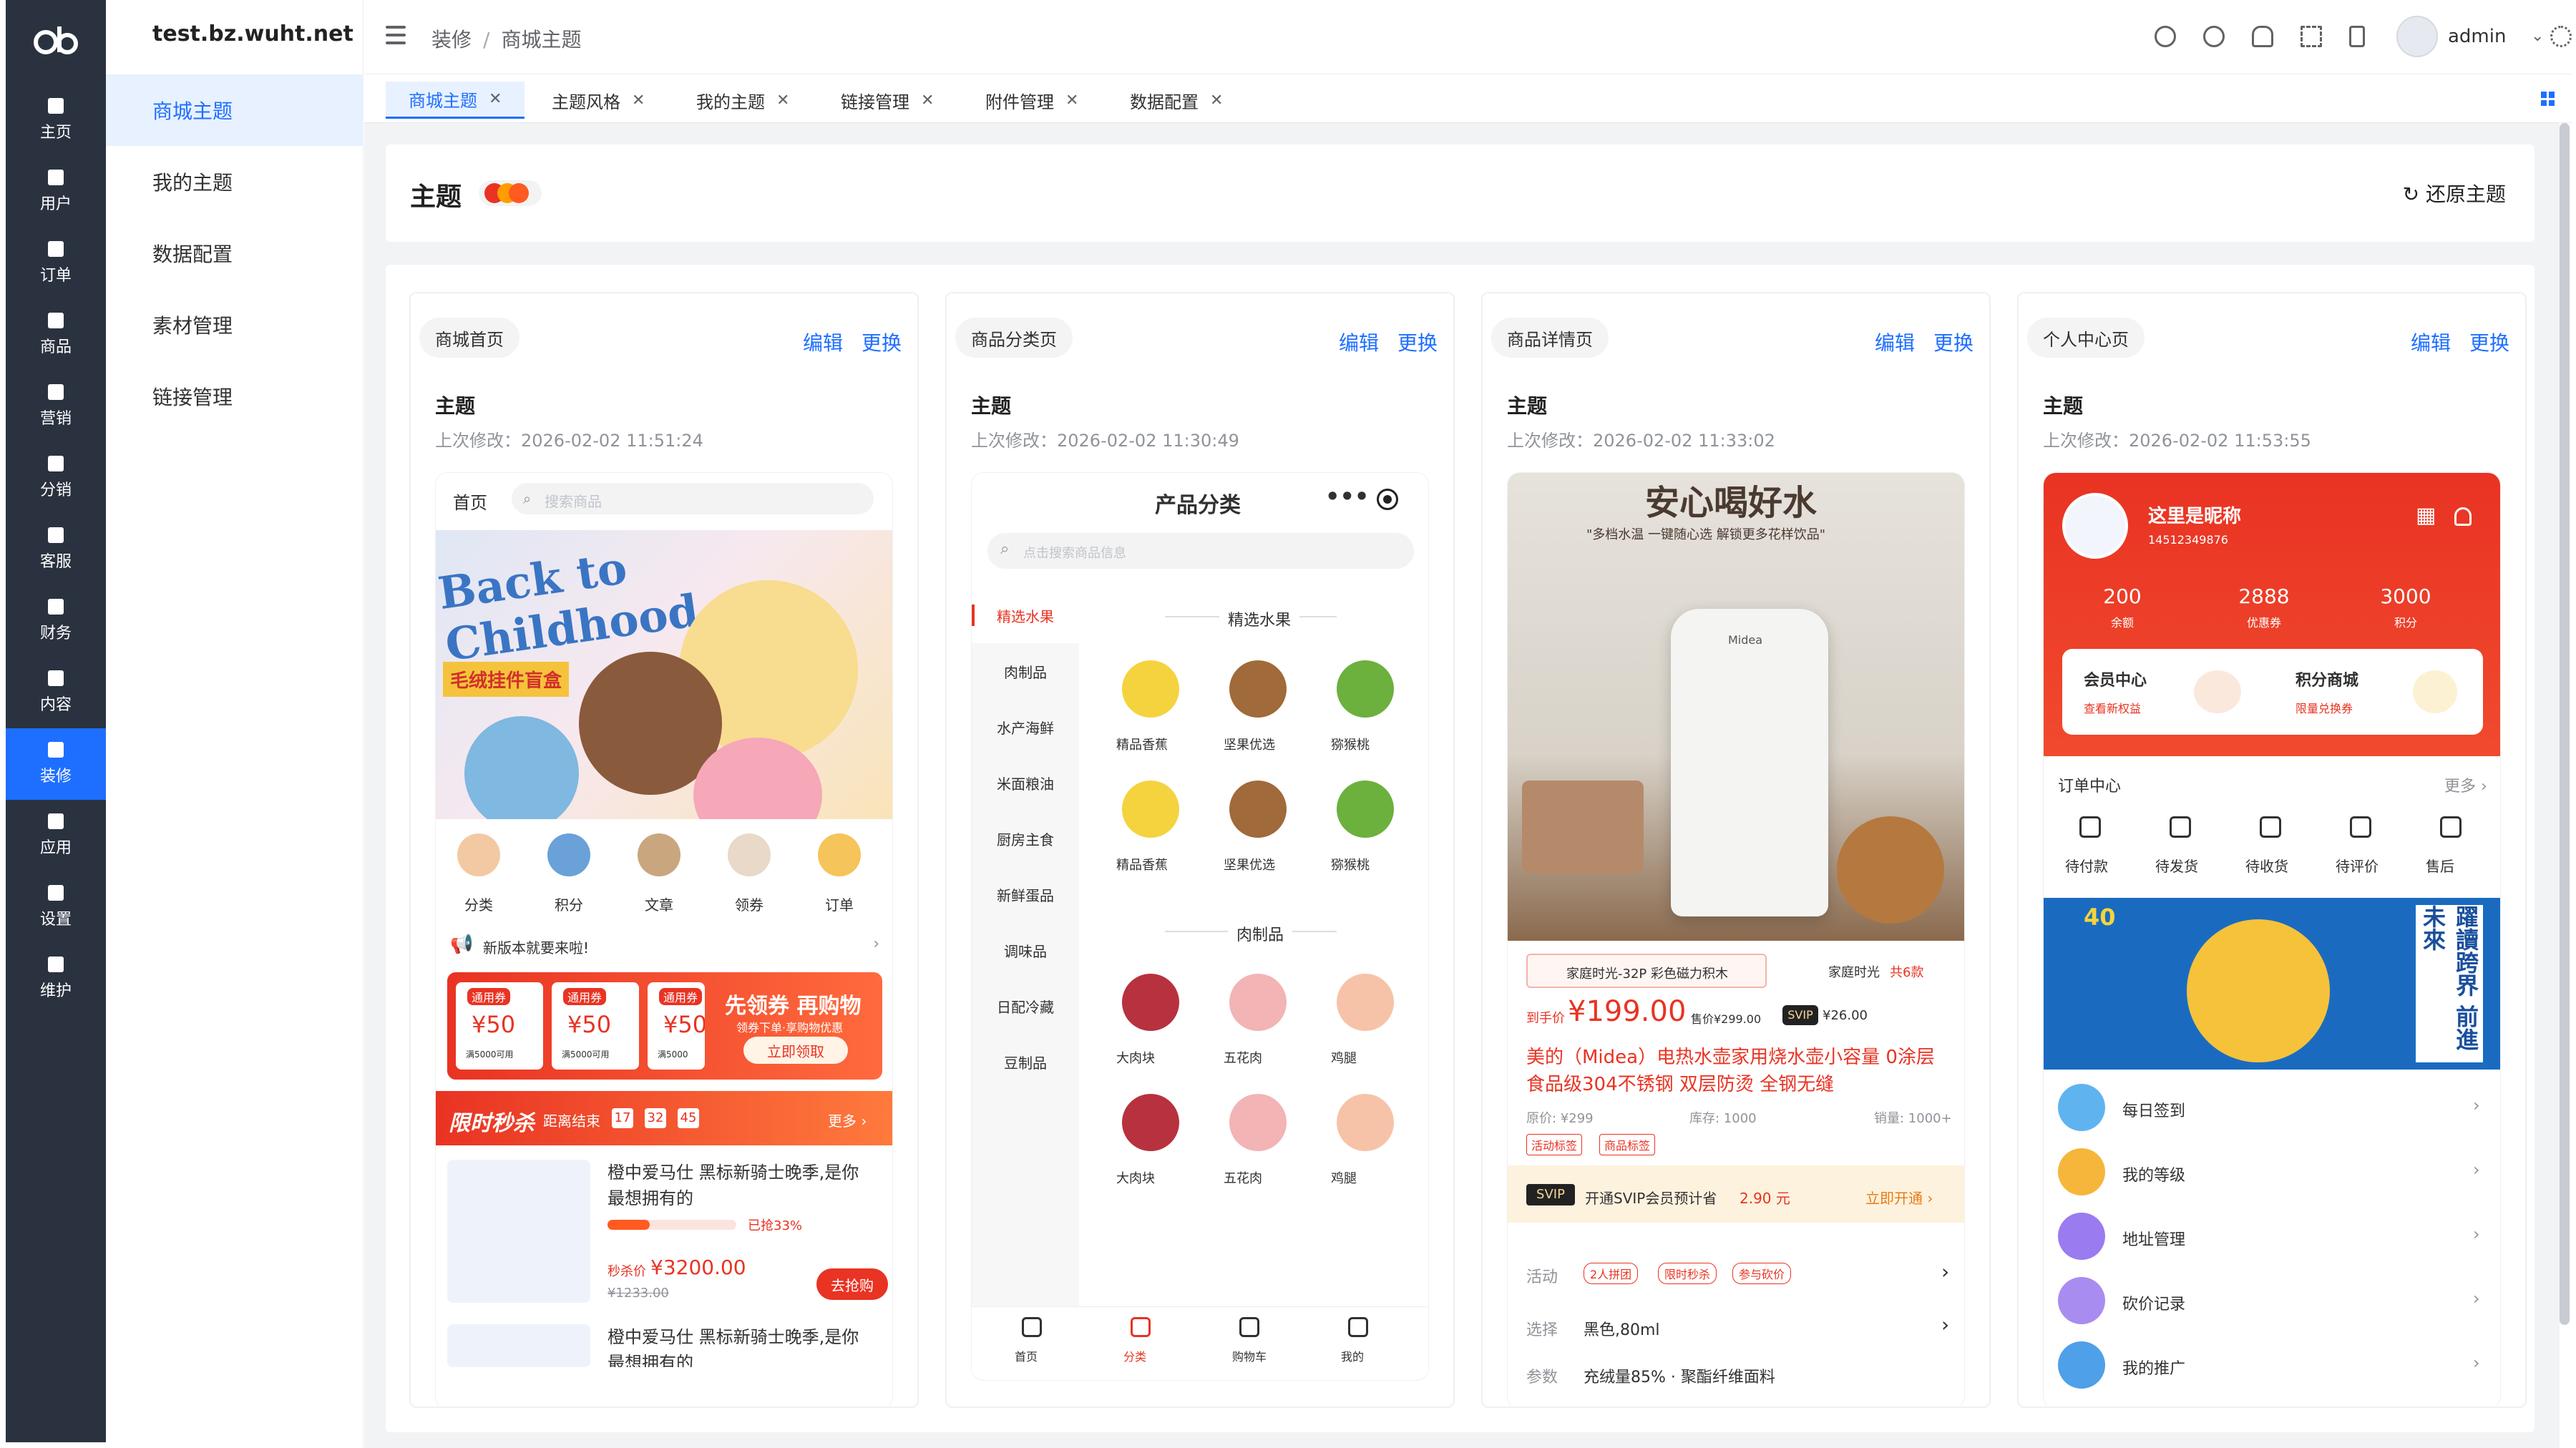 This screenshot has width=2576, height=1448. Describe the element at coordinates (455, 101) in the screenshot. I see `tab-mall-theme: 商城主题 ✕` at that location.